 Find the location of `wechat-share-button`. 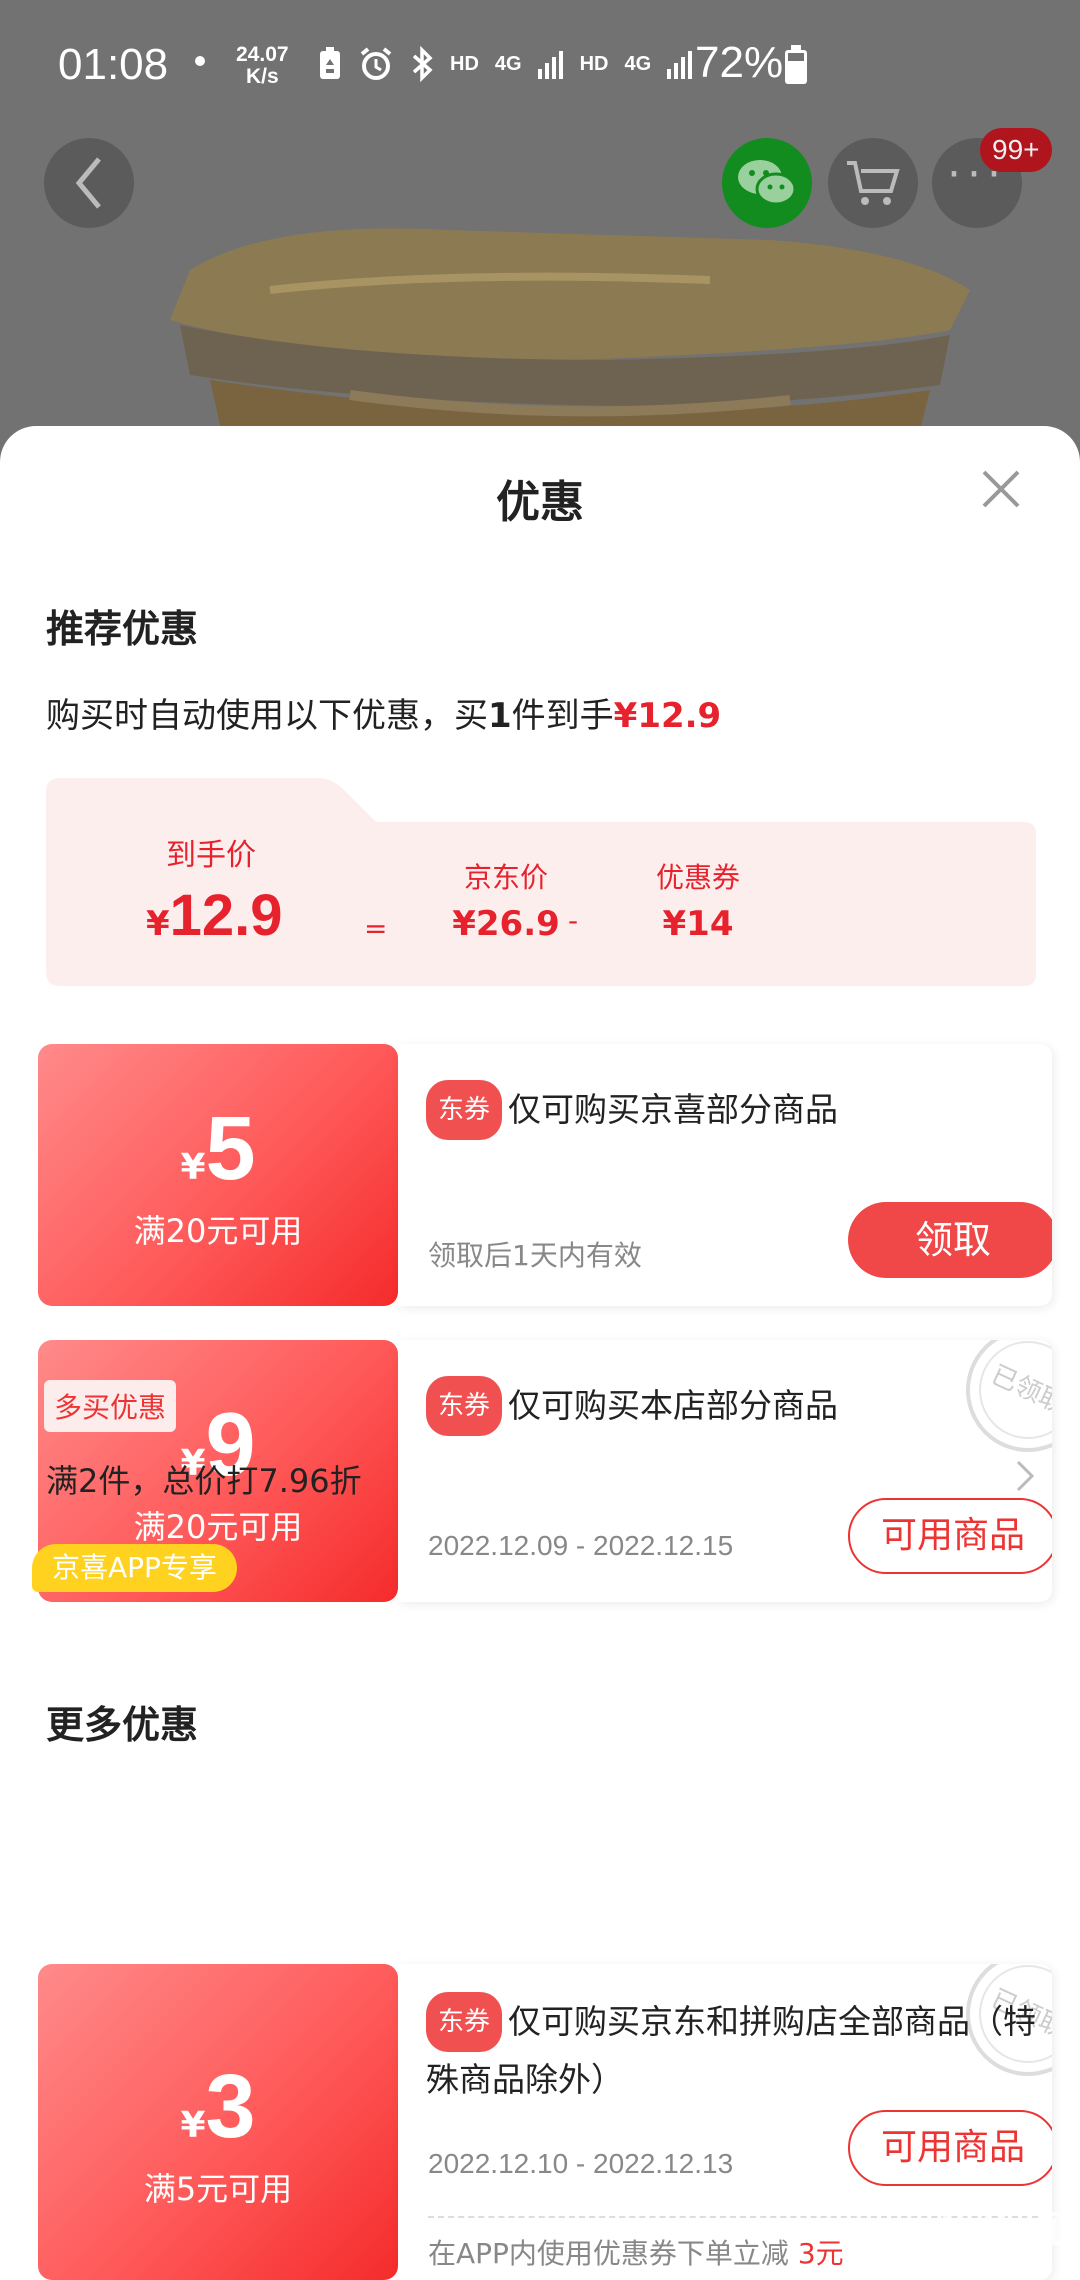

wechat-share-button is located at coordinates (767, 183).